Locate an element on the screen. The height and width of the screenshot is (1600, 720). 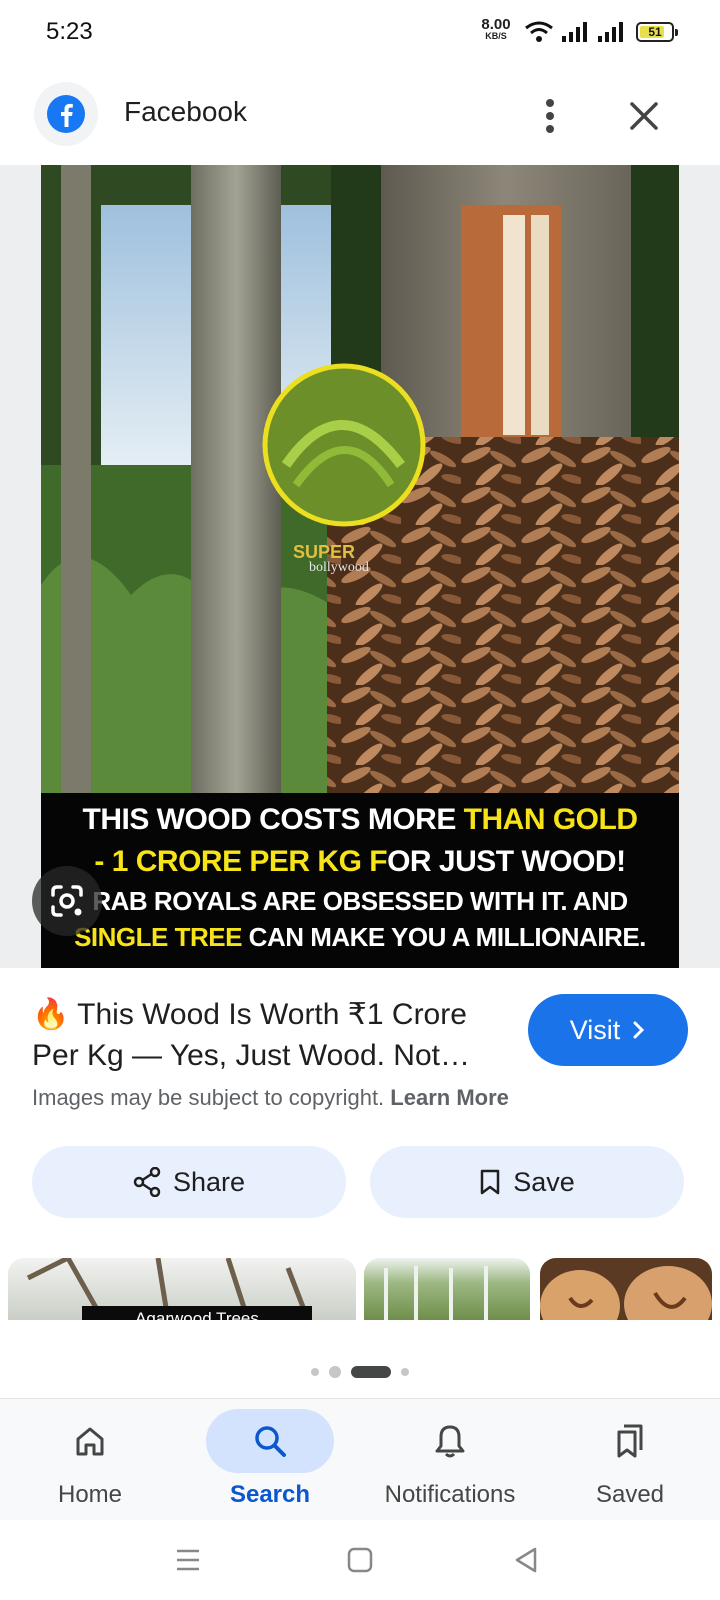
nav-saved-label: Saved is located at coordinates (630, 1494).